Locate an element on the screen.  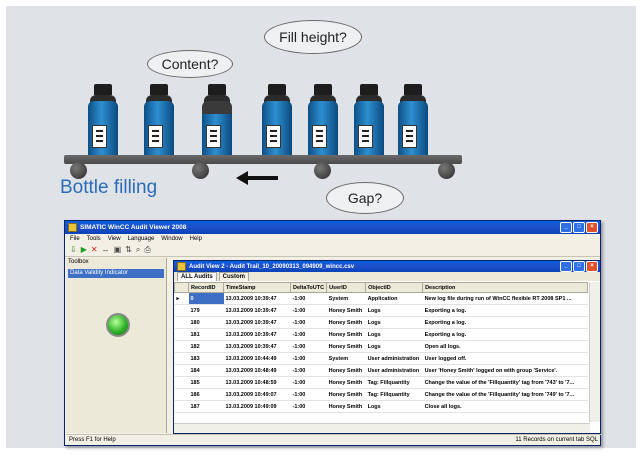
search-icon: ⌕ is located at coordinates (138, 250).